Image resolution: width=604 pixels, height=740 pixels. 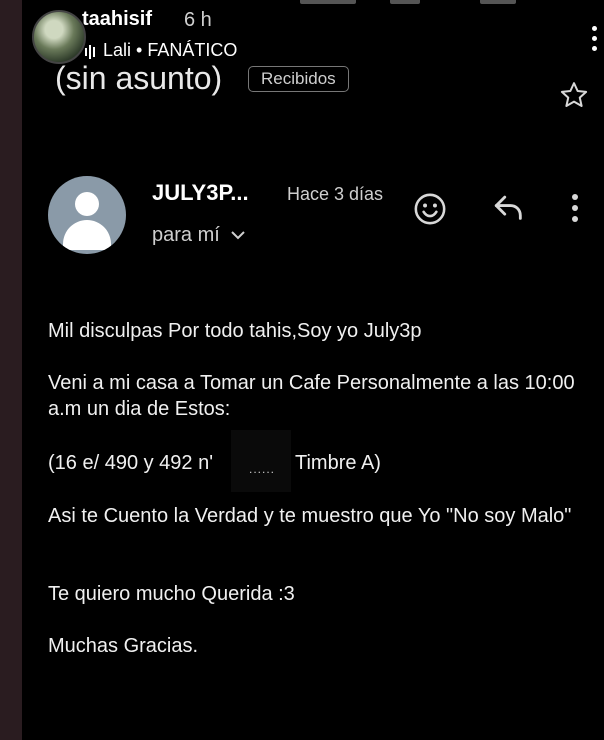 I want to click on more-vert-icon, so click(x=576, y=210).